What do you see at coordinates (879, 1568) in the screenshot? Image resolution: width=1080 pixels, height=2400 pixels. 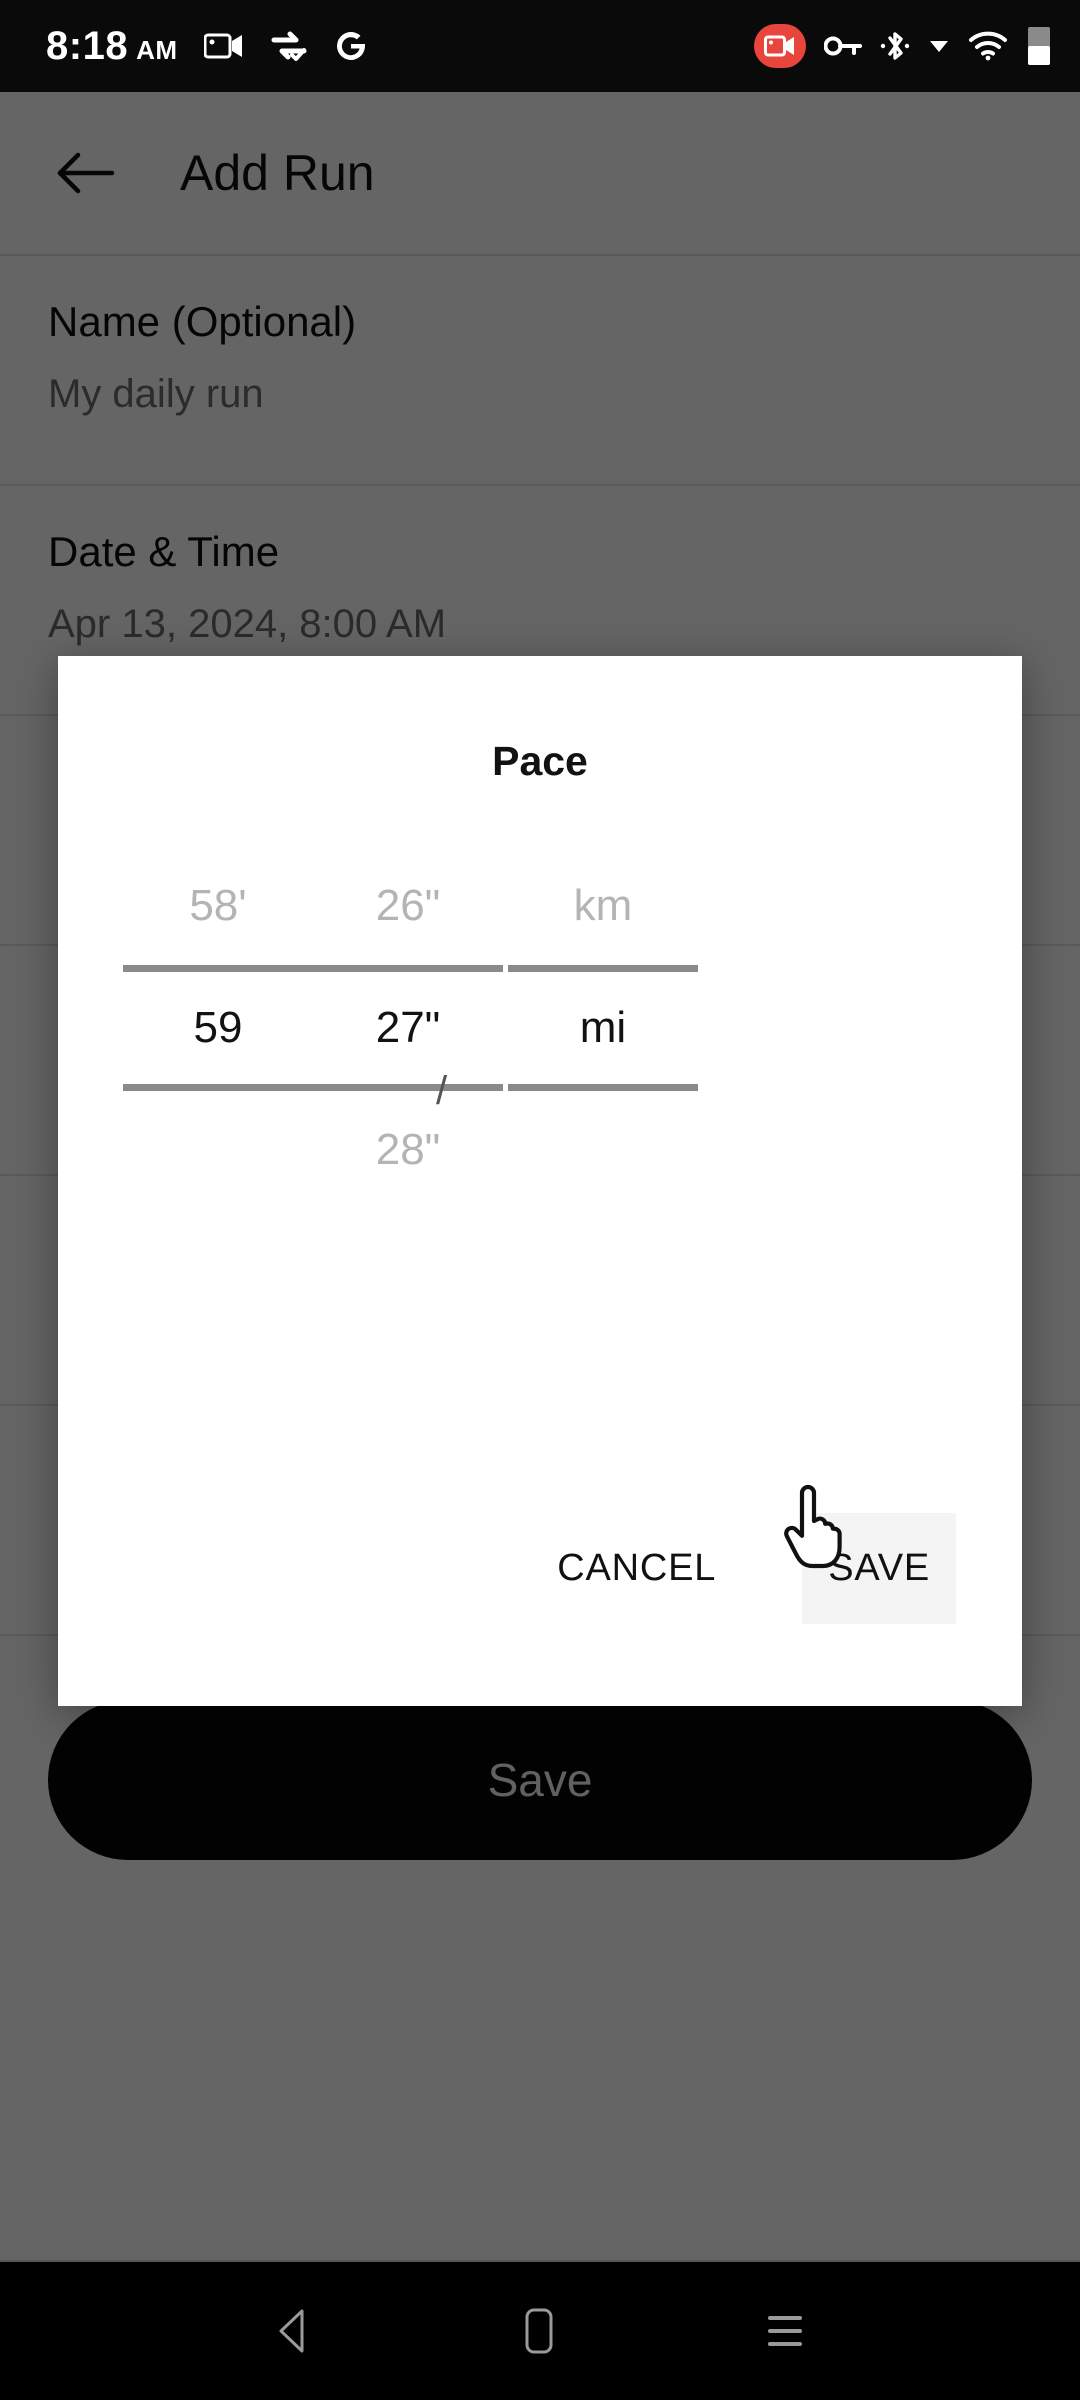 I see `save-button: SAVE` at bounding box center [879, 1568].